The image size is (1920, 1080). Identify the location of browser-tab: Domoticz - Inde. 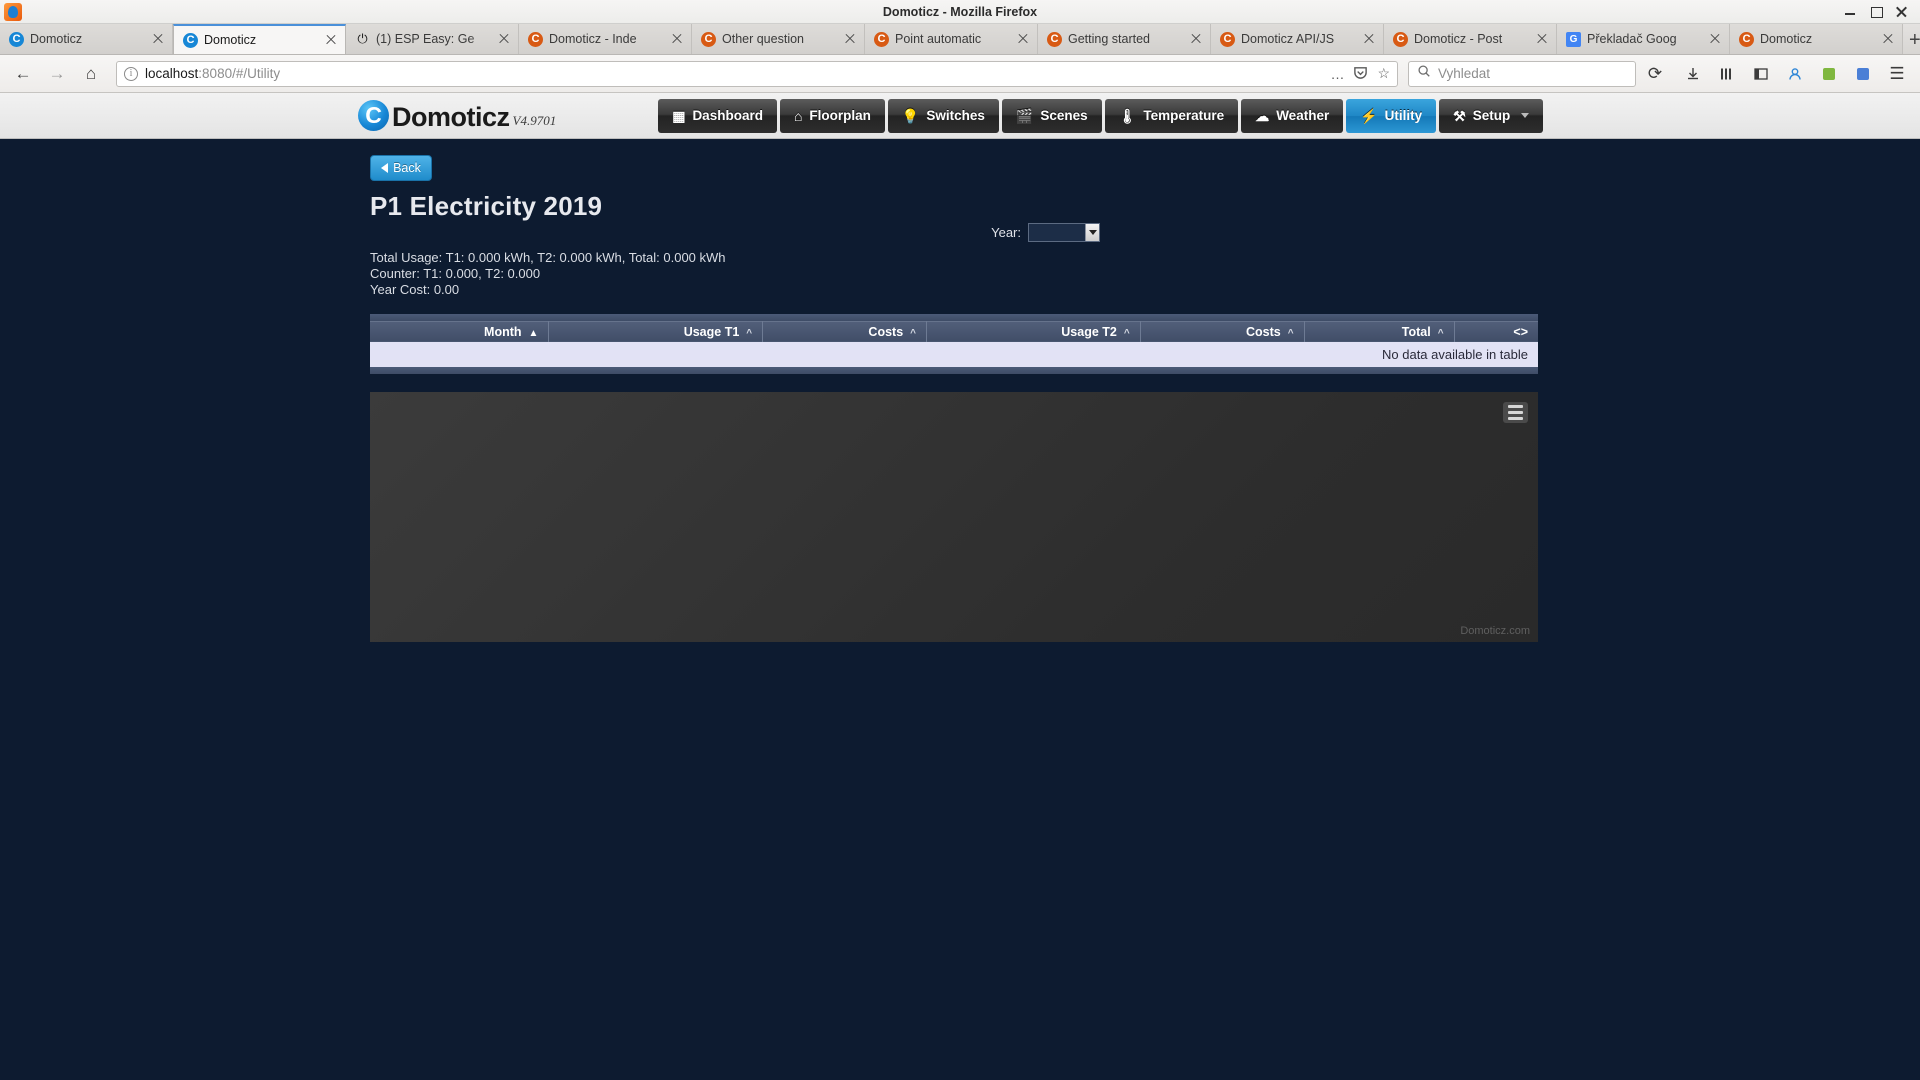
(605, 39).